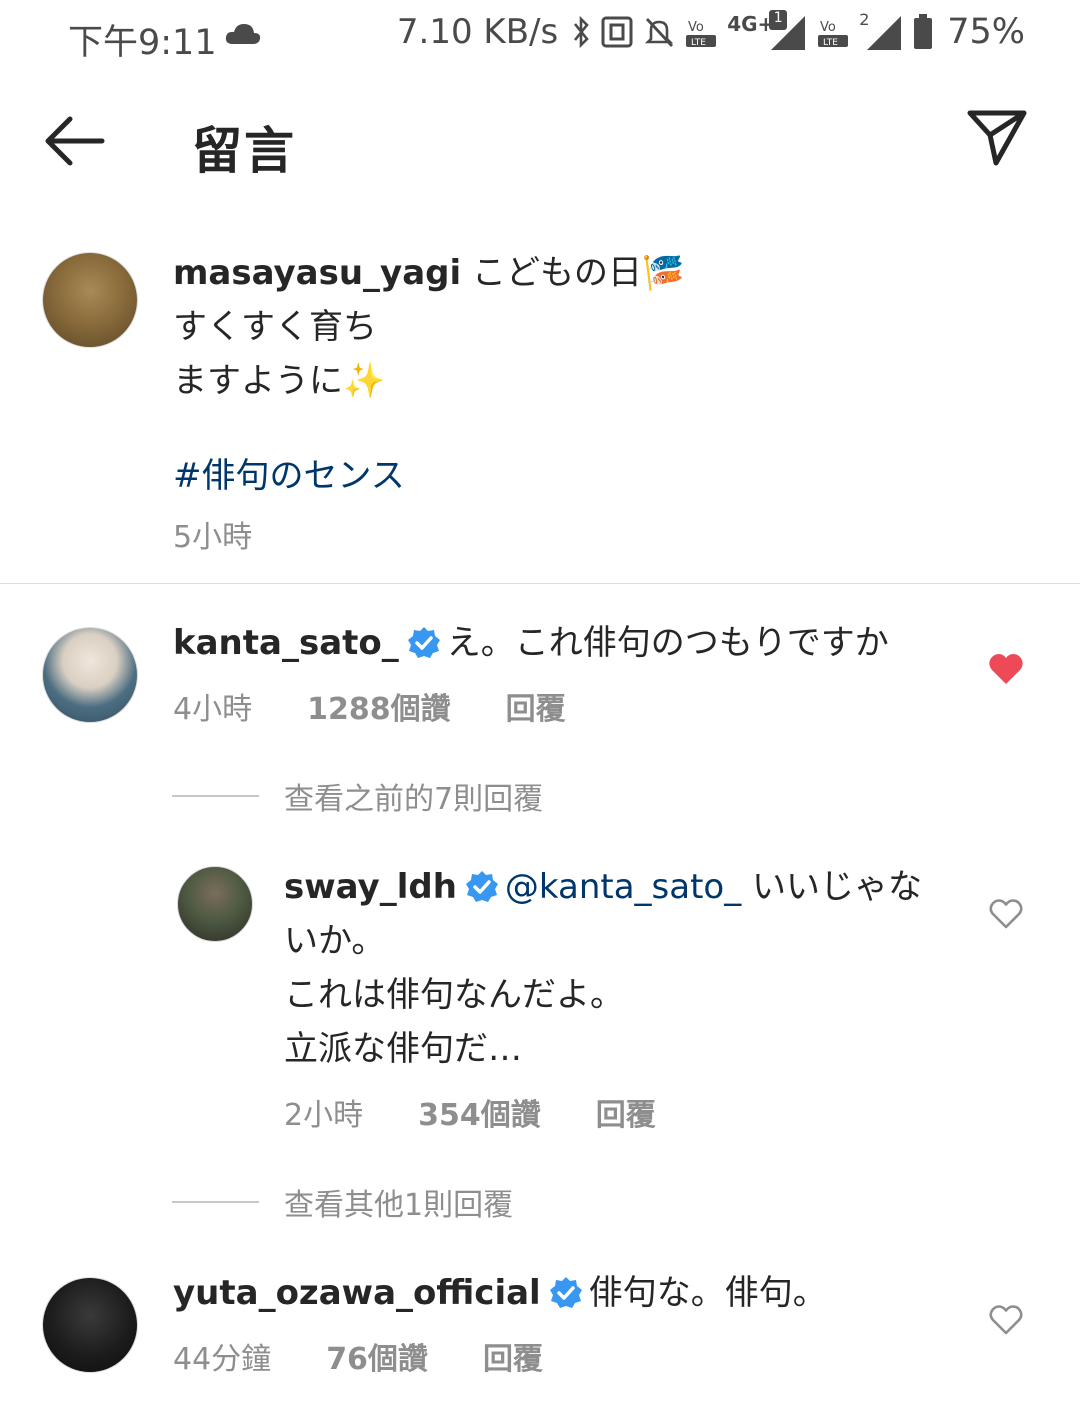 This screenshot has width=1080, height=1419. I want to click on top-app-bar: 留言, so click(540, 140).